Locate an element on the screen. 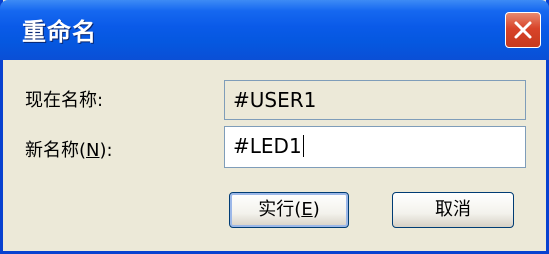 The image size is (549, 254). close-icon is located at coordinates (523, 30).